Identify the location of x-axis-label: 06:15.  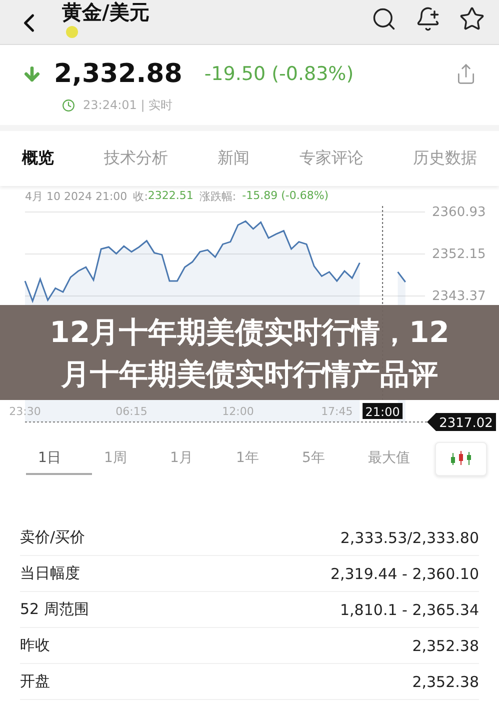
(132, 411).